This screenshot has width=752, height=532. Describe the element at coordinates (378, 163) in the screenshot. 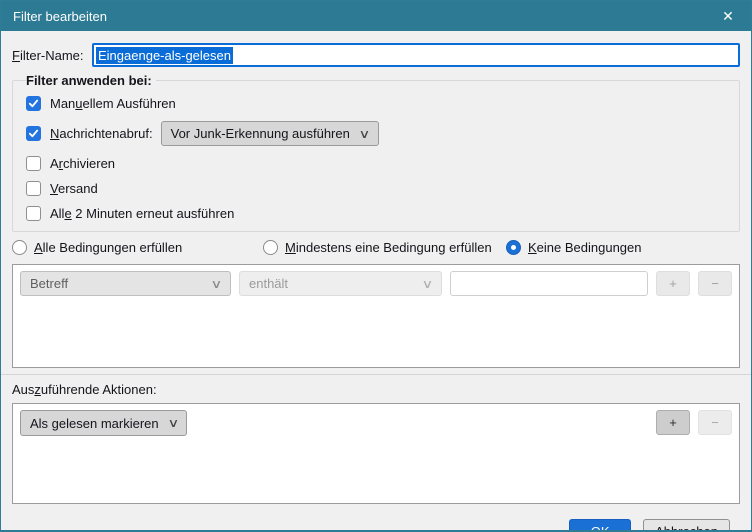

I see `archiving-row: Archivieren` at that location.